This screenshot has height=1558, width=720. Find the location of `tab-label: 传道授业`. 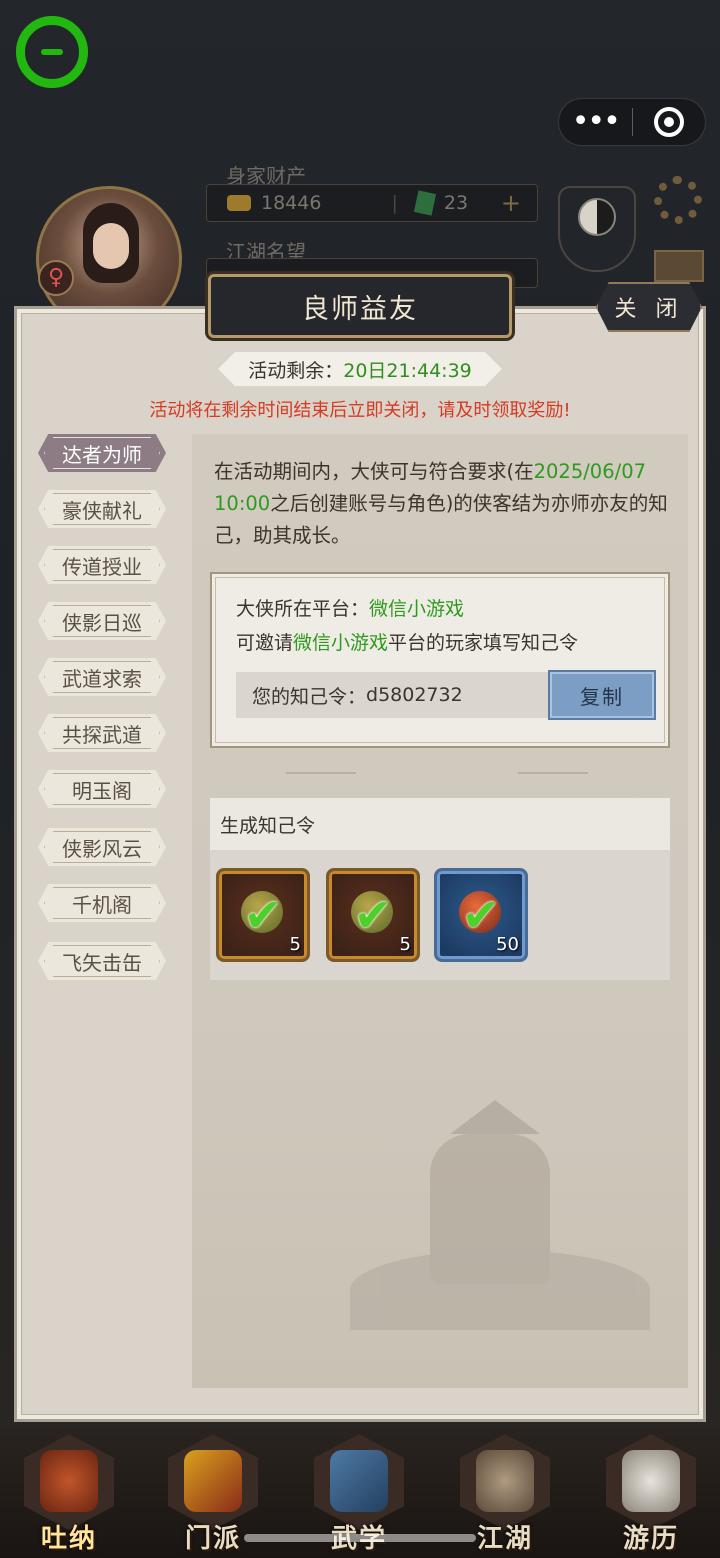

tab-label: 传道授业 is located at coordinates (102, 566).